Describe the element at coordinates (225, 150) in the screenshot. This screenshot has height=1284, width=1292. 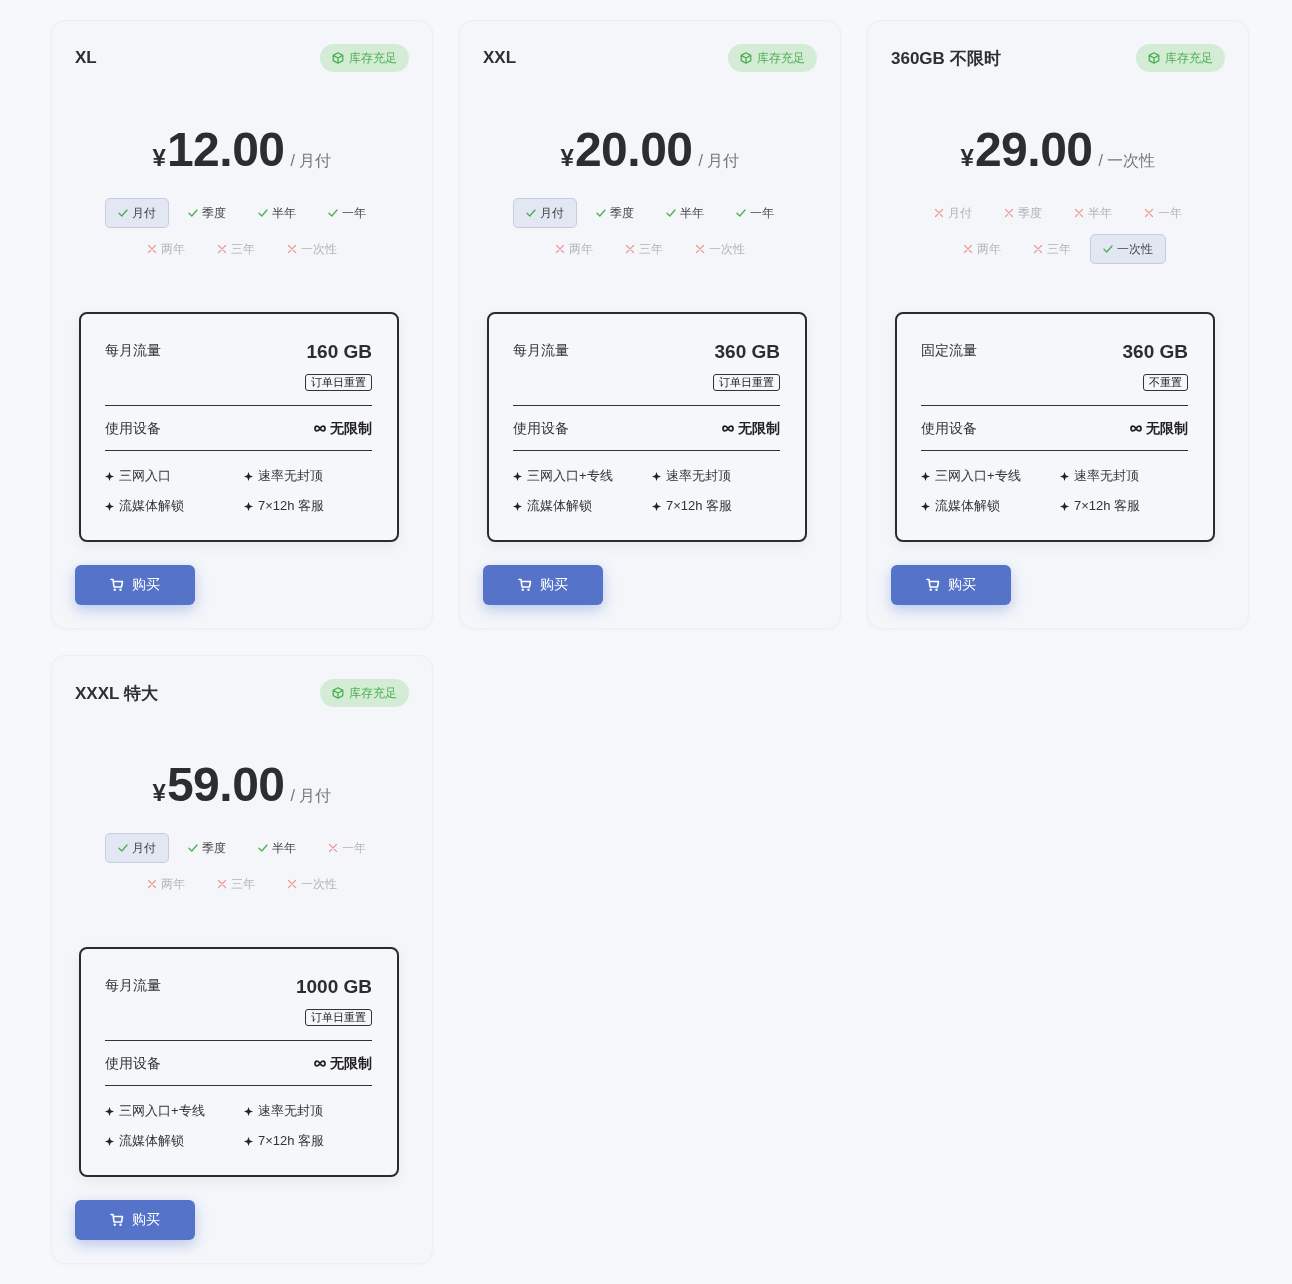
I see `price-amount: 12.00` at that location.